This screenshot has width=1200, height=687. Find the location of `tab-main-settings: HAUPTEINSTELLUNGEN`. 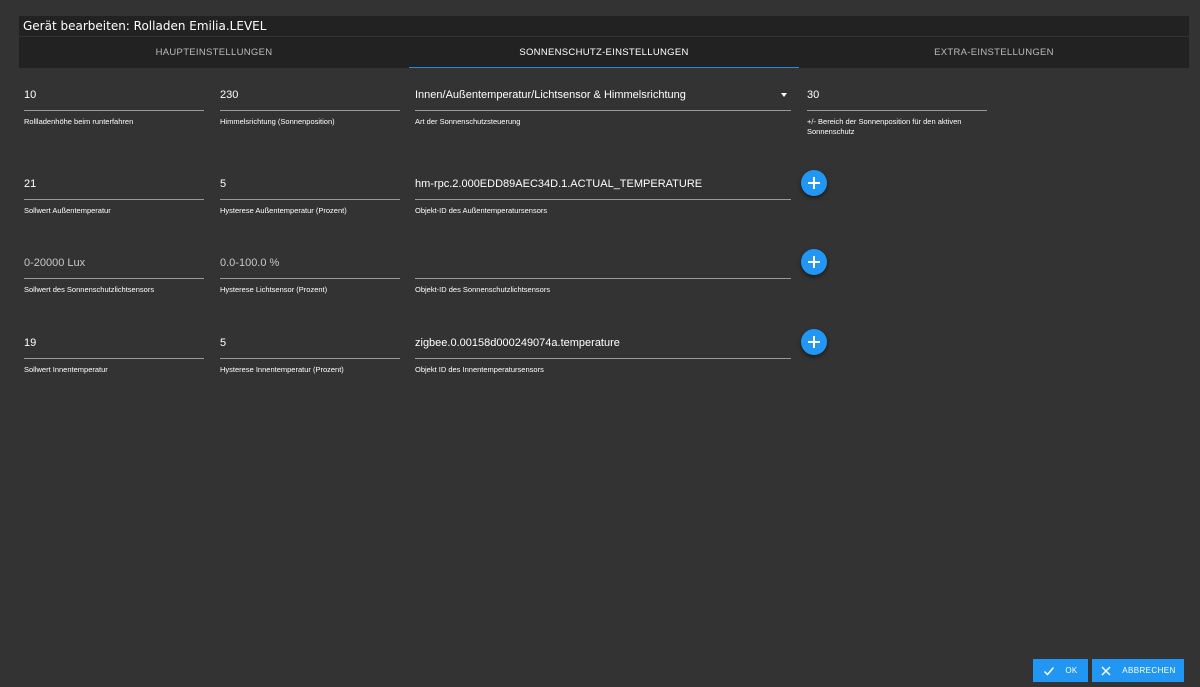

tab-main-settings: HAUPTEINSTELLUNGEN is located at coordinates (214, 52).